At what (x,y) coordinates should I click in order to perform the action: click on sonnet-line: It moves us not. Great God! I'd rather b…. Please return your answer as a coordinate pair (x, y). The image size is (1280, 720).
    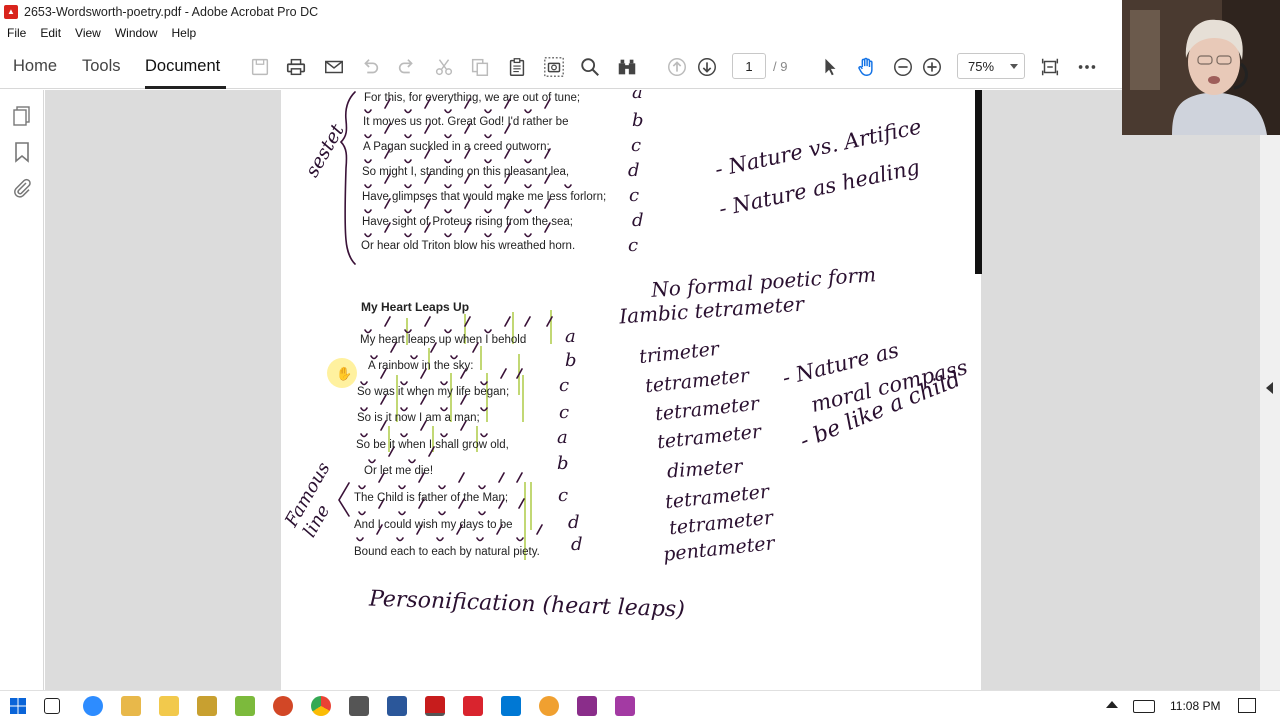
    Looking at the image, I should click on (466, 122).